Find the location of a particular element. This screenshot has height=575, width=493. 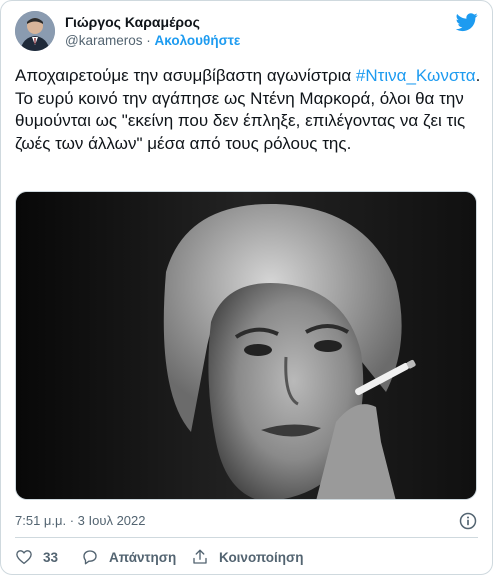

tweet-meta: 7:51 μ.μ. · 3 Ιουλ 2022 is located at coordinates (246, 521).